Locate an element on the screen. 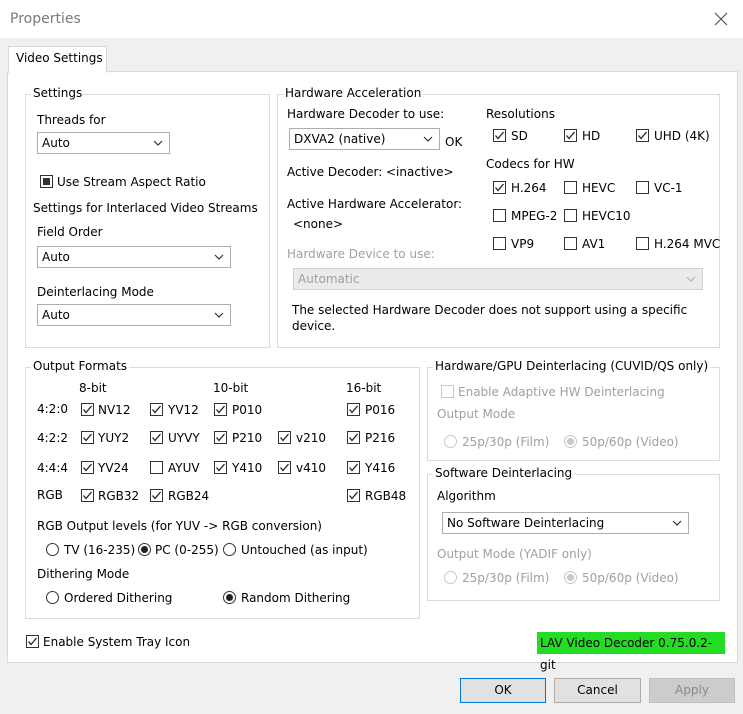  res-sd-checkbox is located at coordinates (499, 135).